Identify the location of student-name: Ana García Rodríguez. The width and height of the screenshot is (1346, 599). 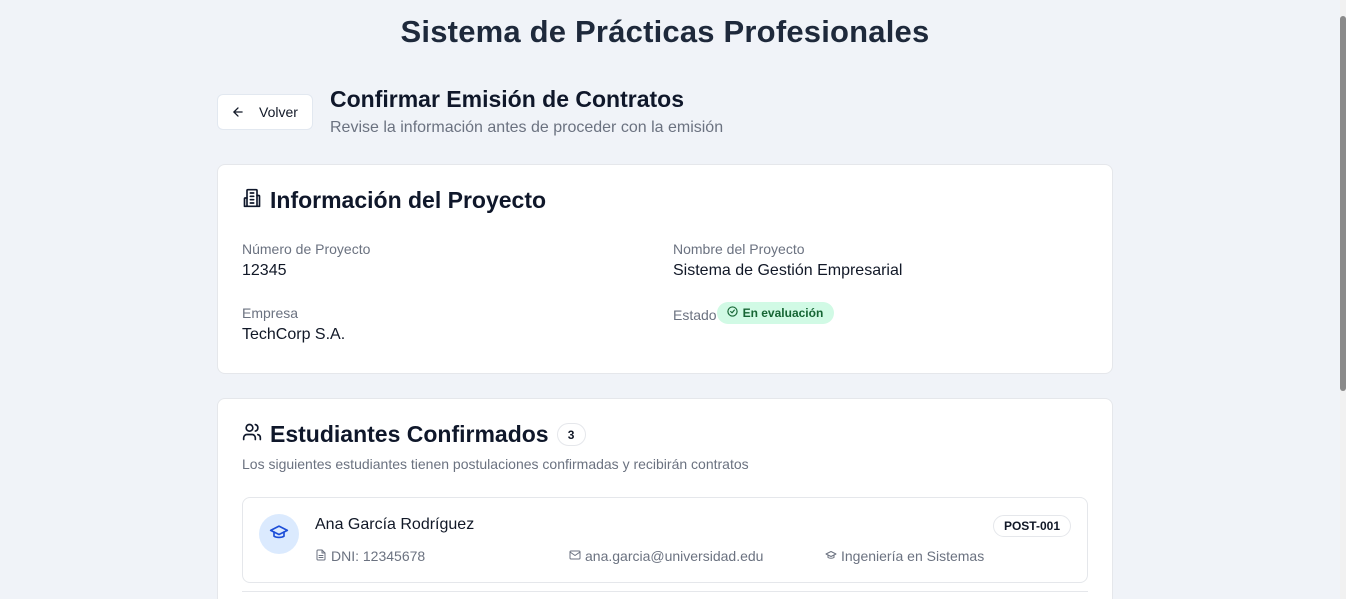
(395, 524).